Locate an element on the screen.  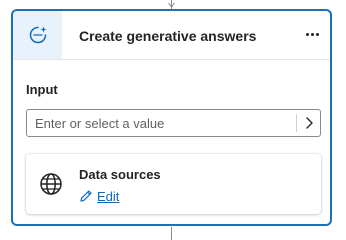
more-options-button is located at coordinates (312, 34).